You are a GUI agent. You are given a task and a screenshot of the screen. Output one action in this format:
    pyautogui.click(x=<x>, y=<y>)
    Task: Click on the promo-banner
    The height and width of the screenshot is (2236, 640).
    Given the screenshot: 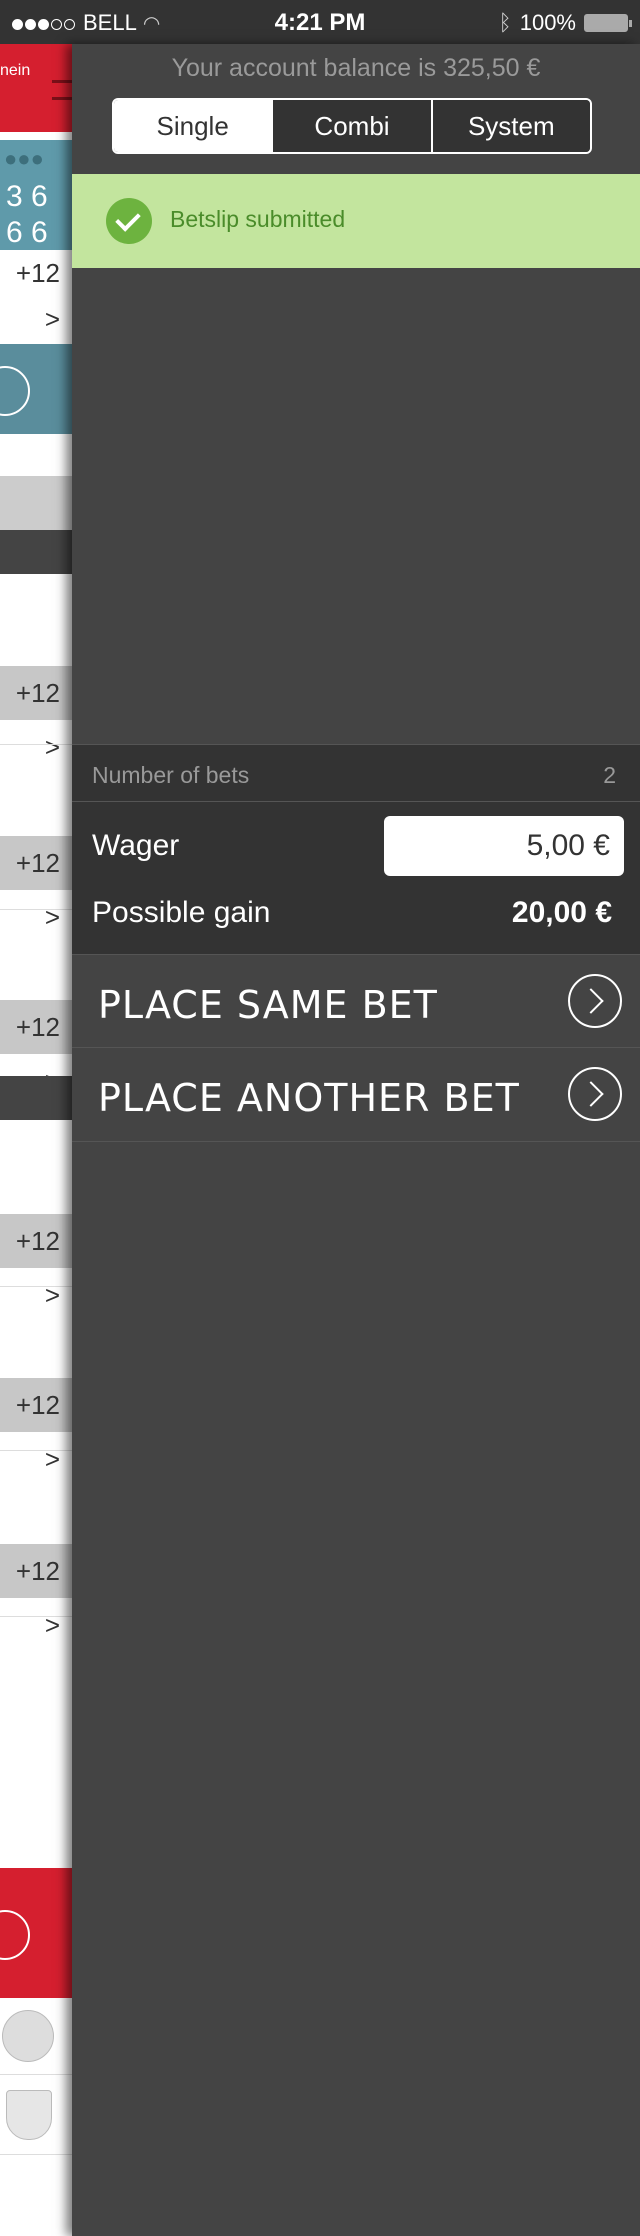 What is the action you would take?
    pyautogui.click(x=36, y=1933)
    